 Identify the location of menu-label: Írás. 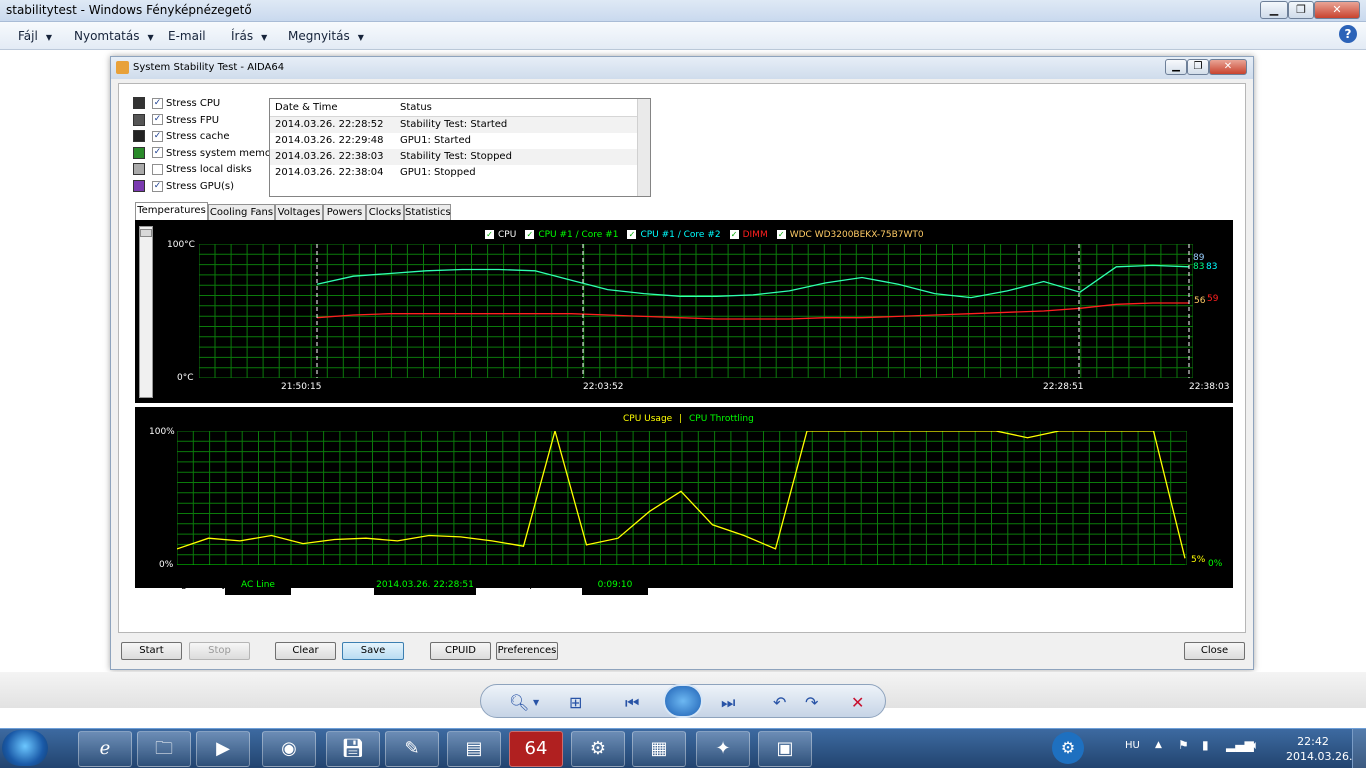
(242, 36).